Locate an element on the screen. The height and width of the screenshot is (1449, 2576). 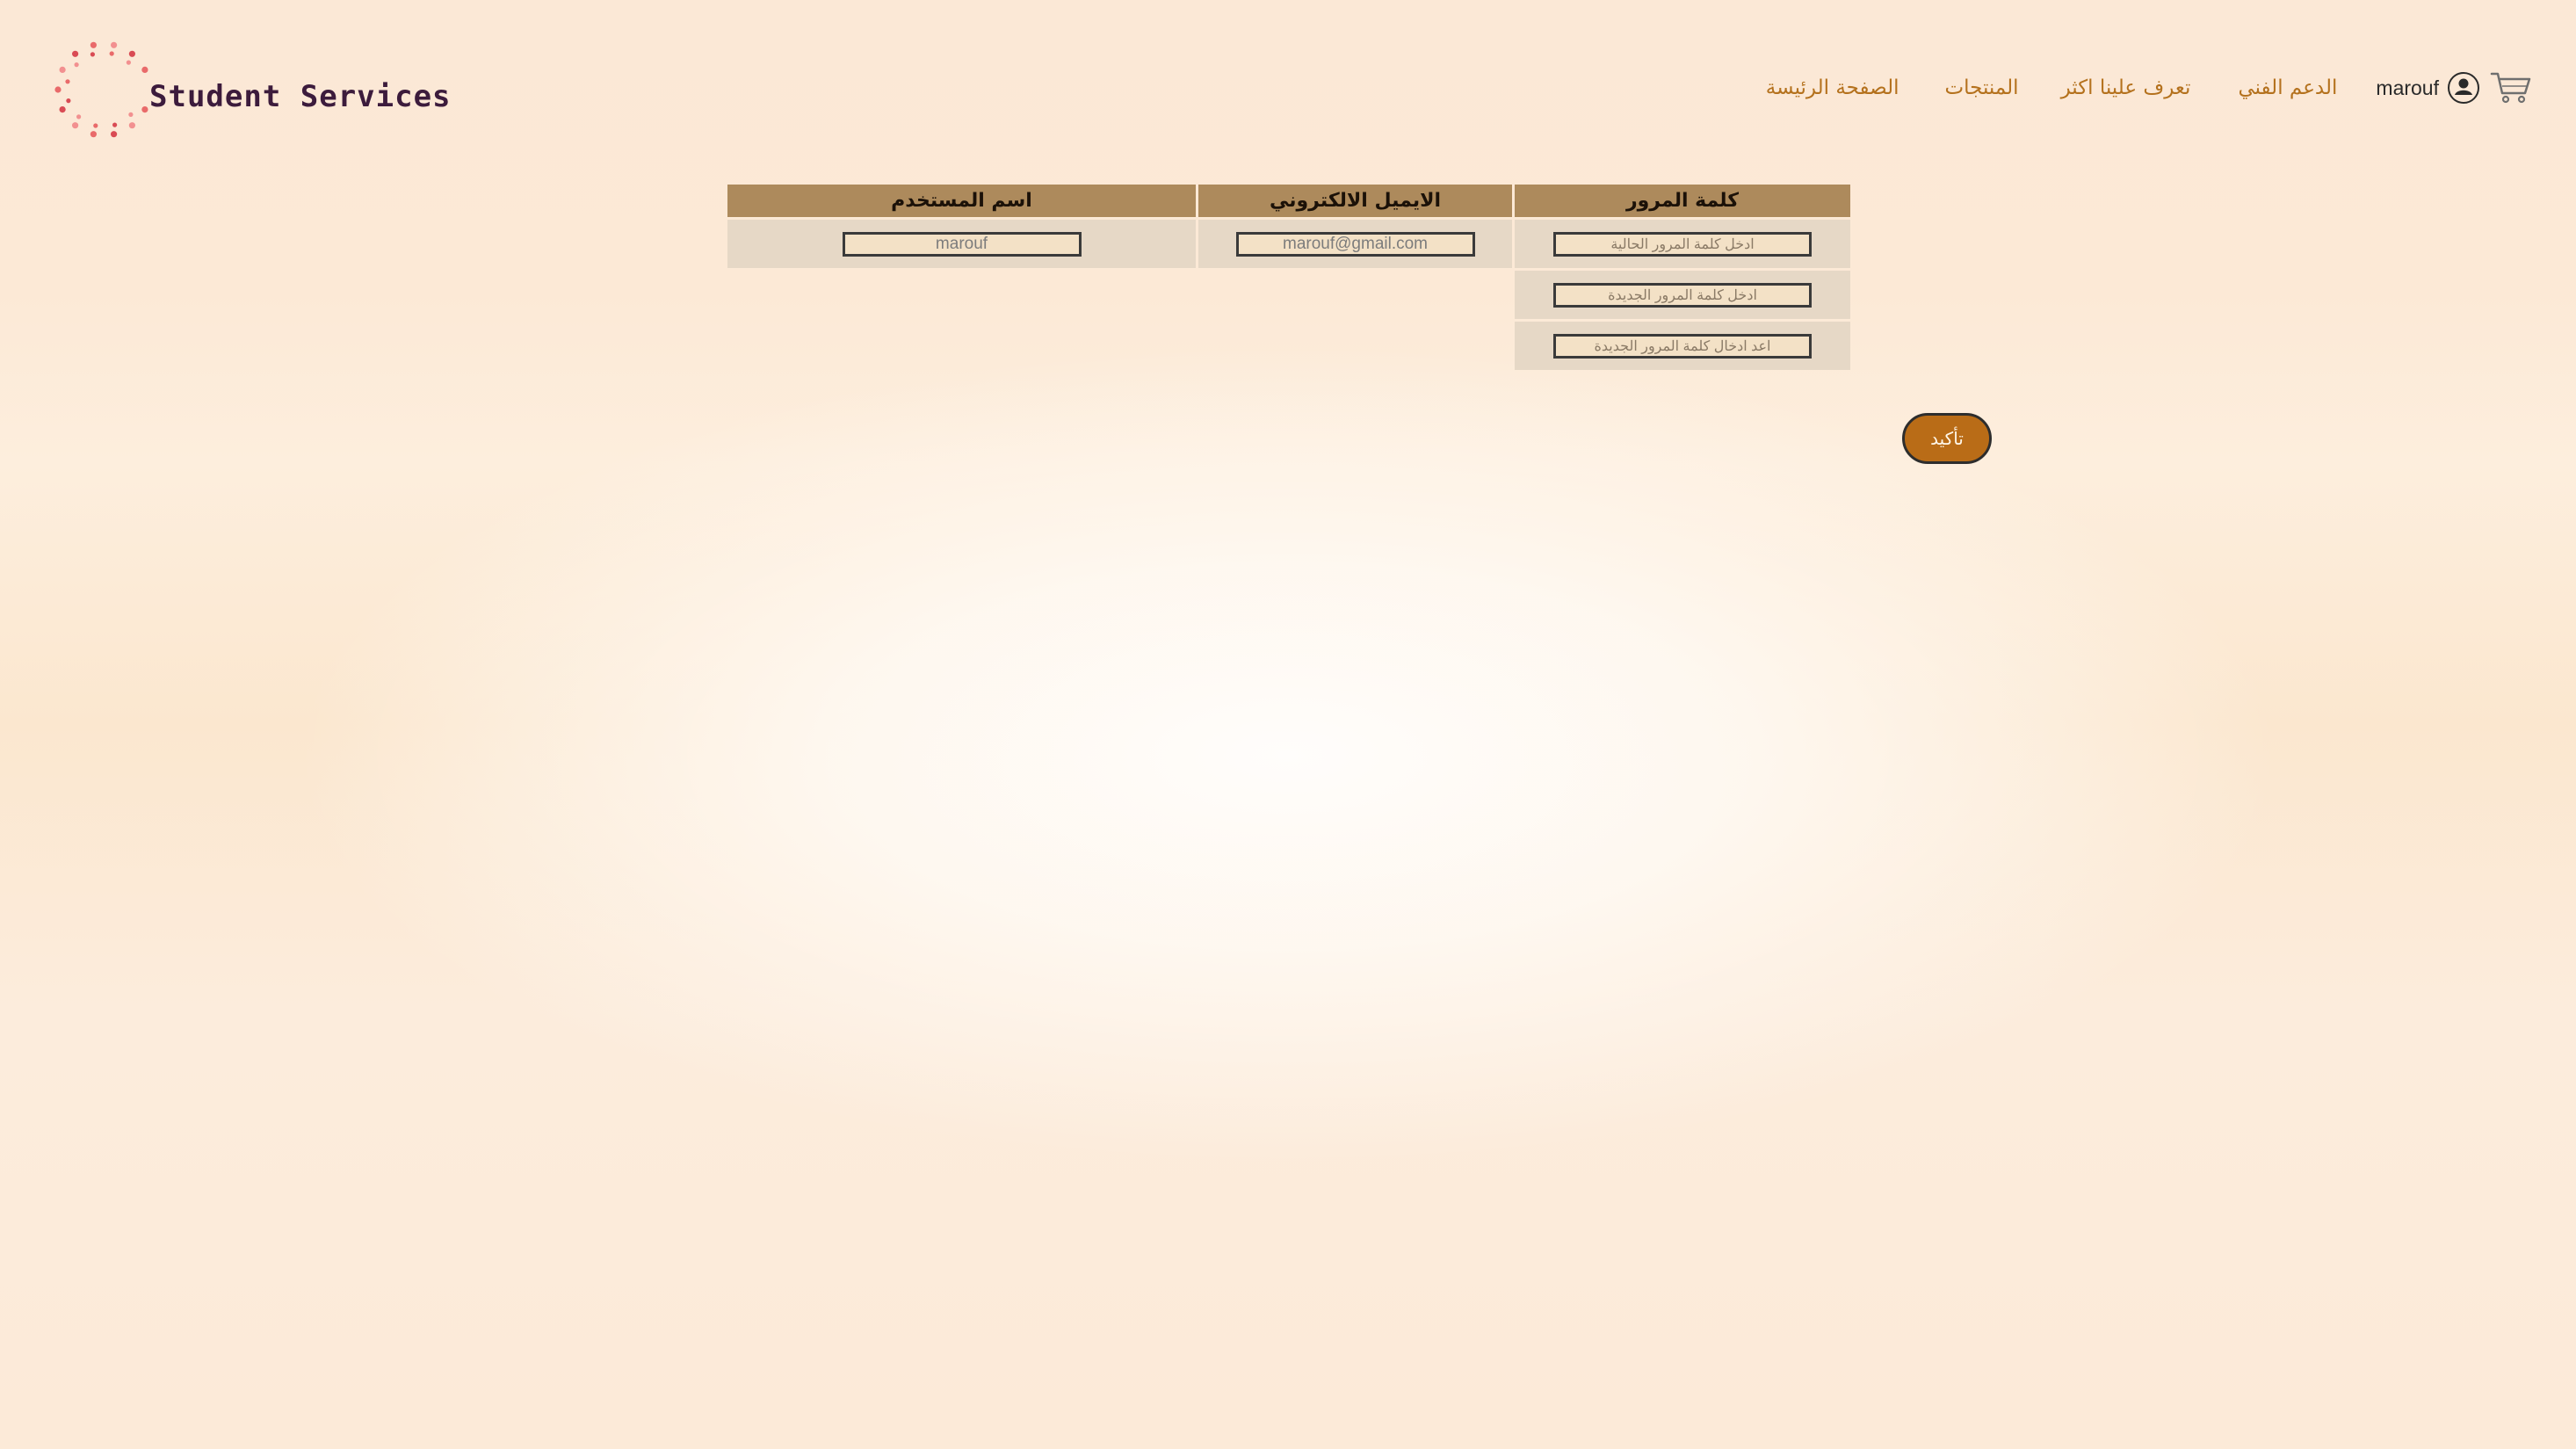
brand-logo: Student Services is located at coordinates (252, 92).